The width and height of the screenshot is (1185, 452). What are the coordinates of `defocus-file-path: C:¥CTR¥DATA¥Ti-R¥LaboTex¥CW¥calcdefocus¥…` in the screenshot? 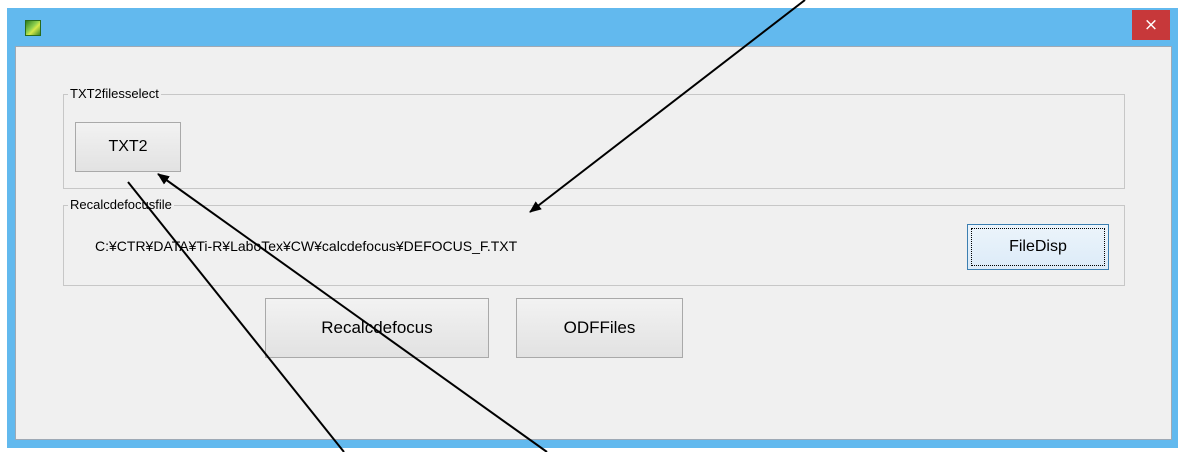 It's located at (306, 246).